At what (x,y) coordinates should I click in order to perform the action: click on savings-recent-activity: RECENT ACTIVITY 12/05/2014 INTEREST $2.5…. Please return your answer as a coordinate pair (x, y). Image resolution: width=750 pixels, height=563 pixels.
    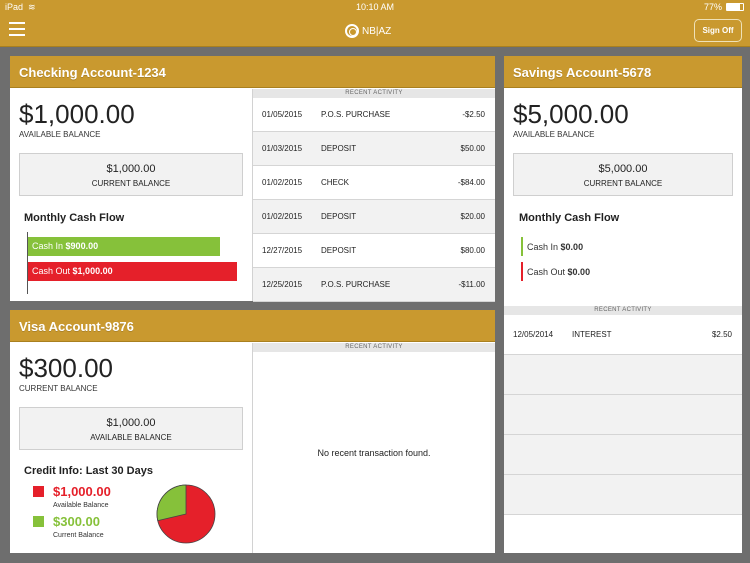
    Looking at the image, I should click on (623, 429).